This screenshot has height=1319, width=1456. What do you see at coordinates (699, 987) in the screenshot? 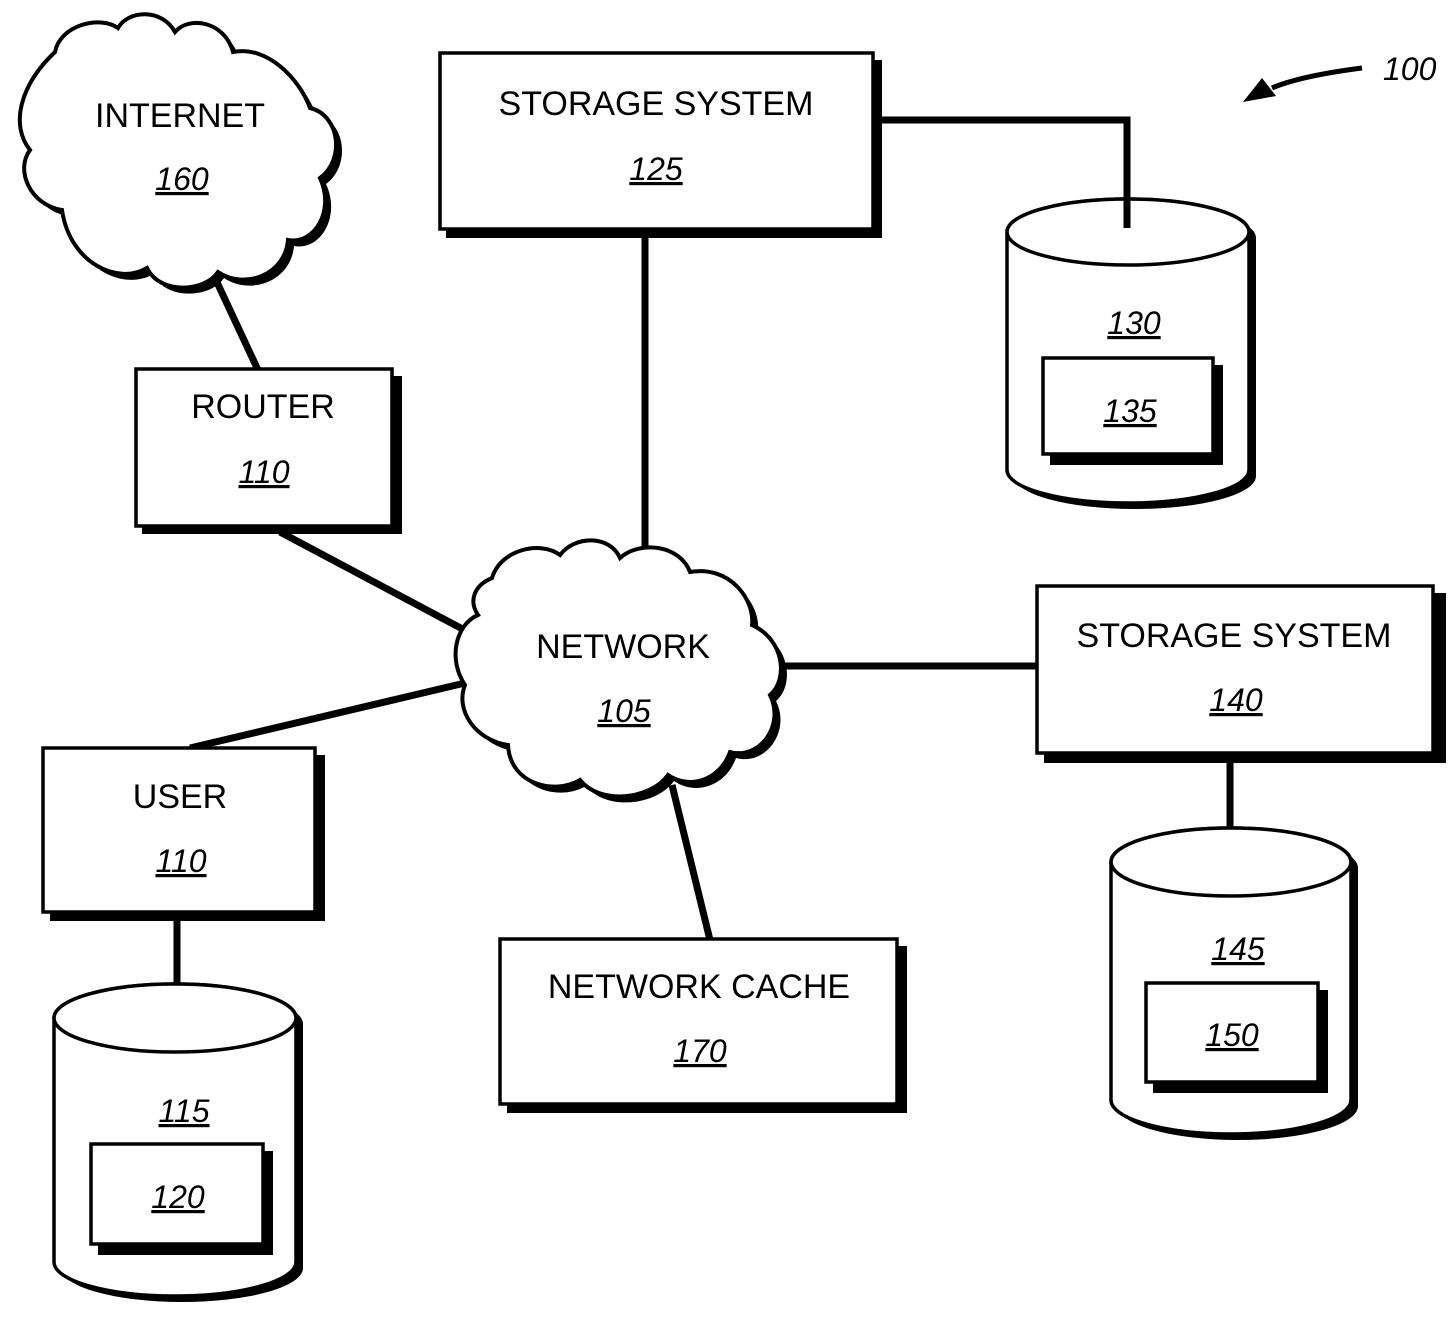
I see `network-cache-label: NETWORK CACHE` at bounding box center [699, 987].